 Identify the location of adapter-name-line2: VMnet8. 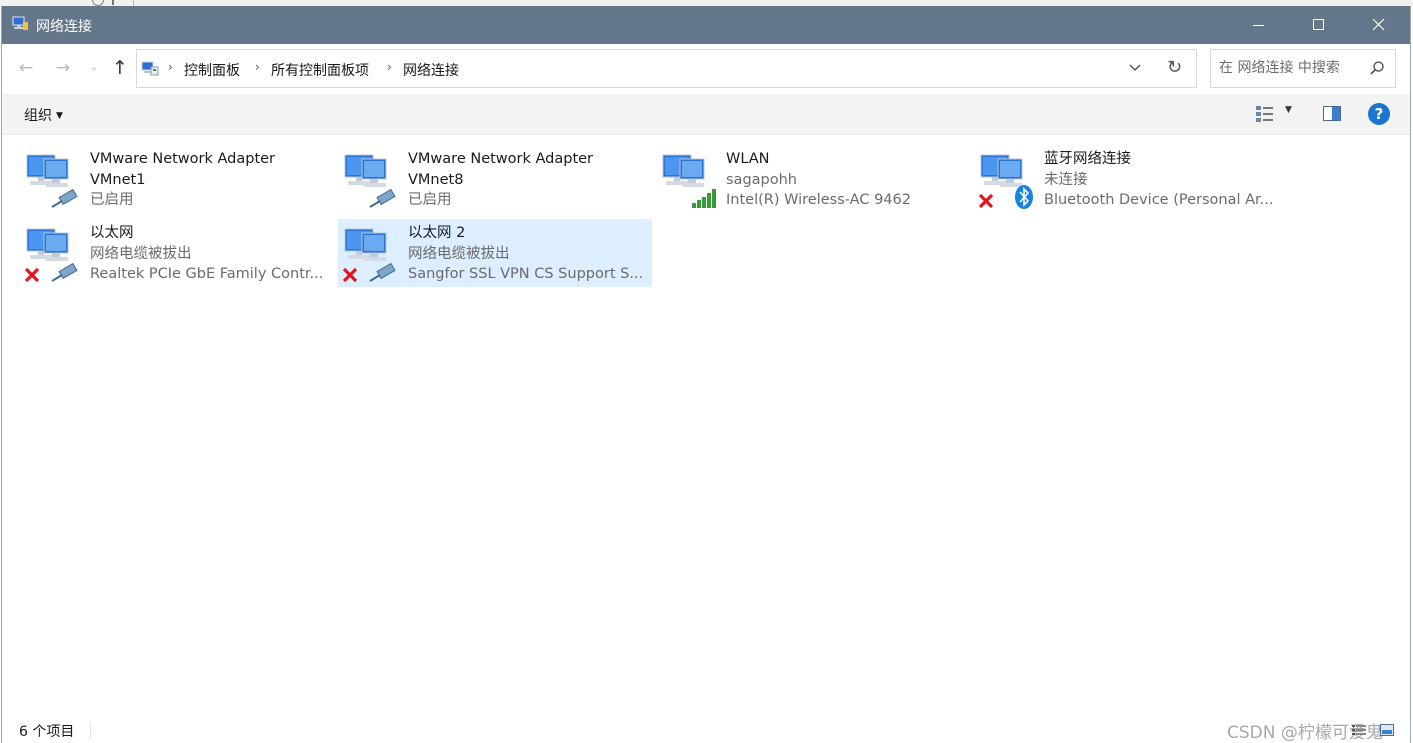
(436, 179).